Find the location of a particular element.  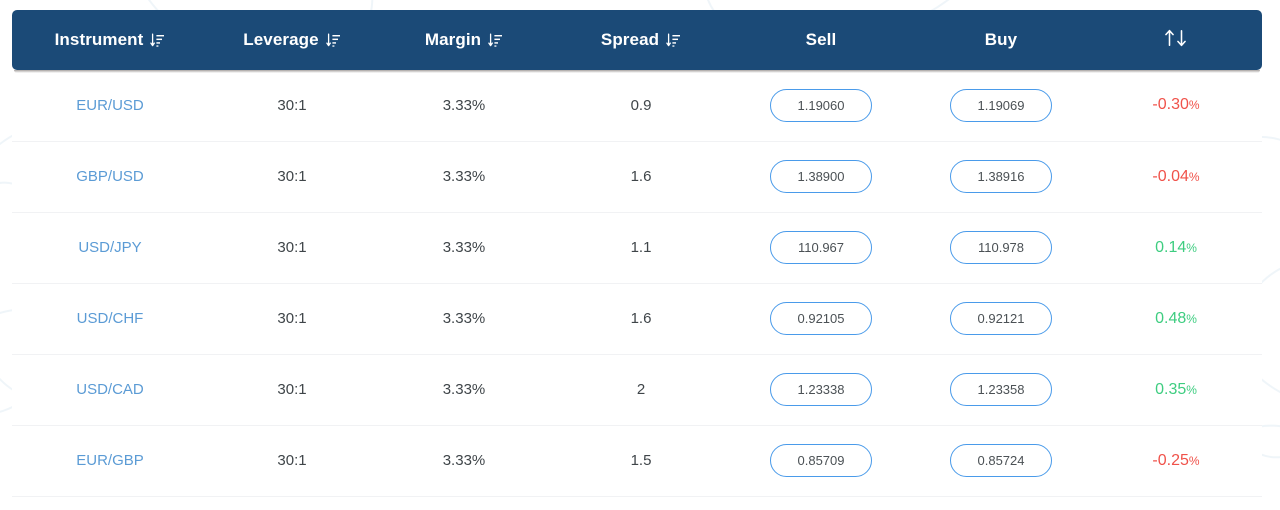

instrument-link: USD/CAD is located at coordinates (110, 389).